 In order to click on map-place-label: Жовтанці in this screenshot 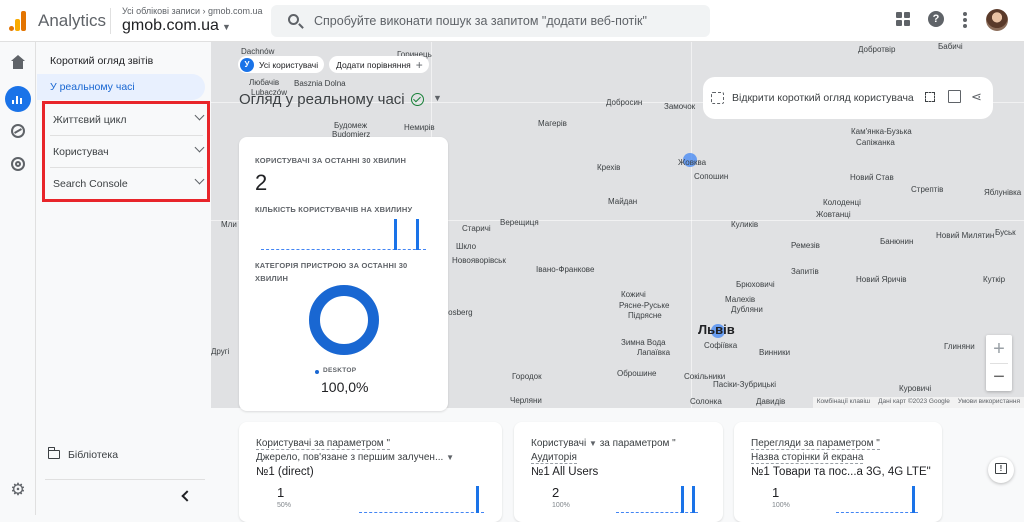, I will do `click(833, 214)`.